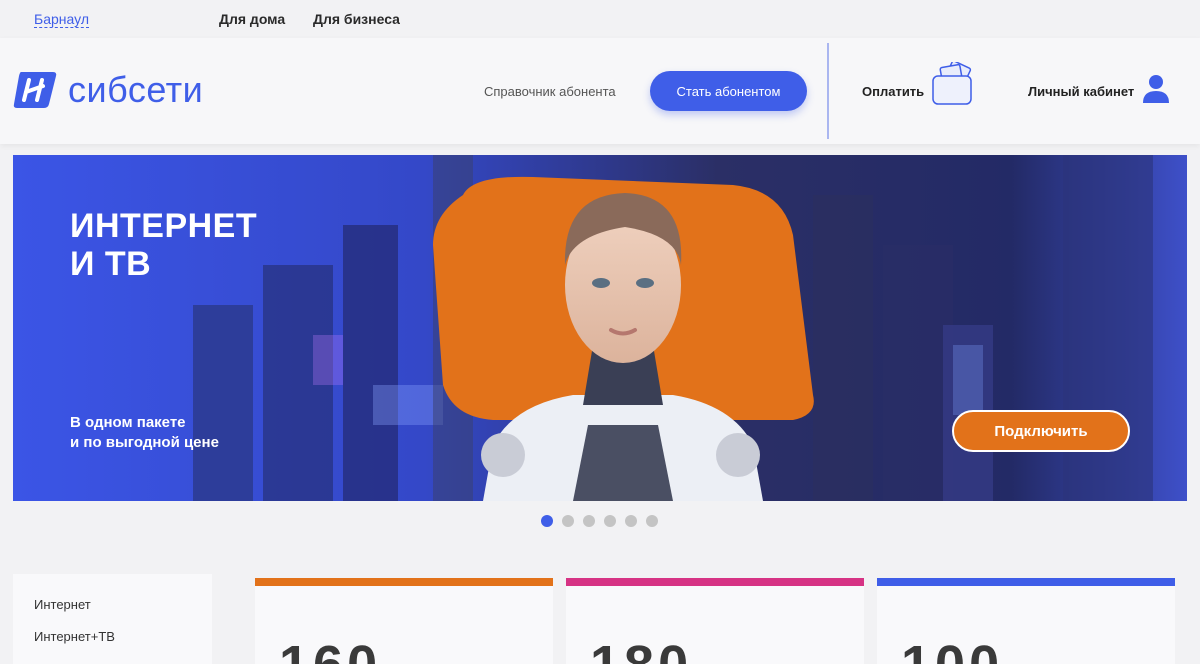 The image size is (1200, 664). Describe the element at coordinates (356, 19) in the screenshot. I see `segment-business-link: Для бизнеса` at that location.